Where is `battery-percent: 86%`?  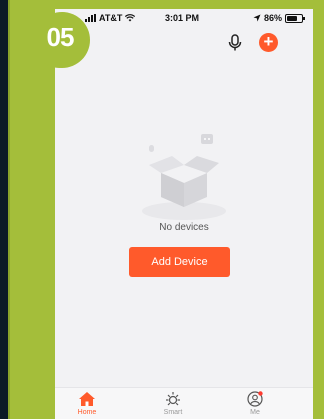
battery-percent: 86% is located at coordinates (272, 18).